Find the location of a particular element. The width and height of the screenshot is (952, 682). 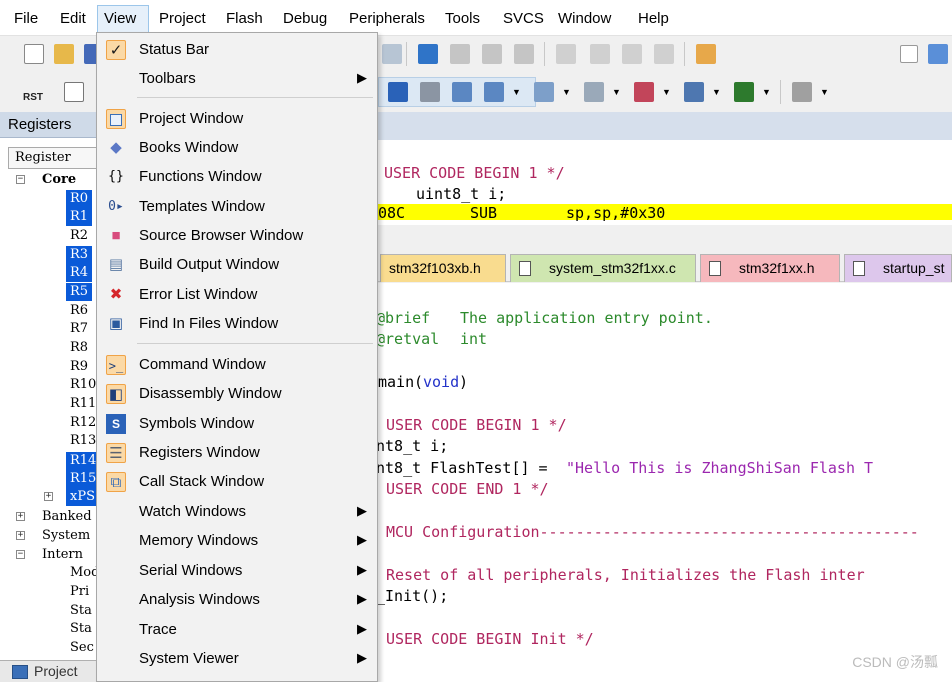

menu-item-find-in-files-window: ▣ Find In Files Window is located at coordinates (236, 324).